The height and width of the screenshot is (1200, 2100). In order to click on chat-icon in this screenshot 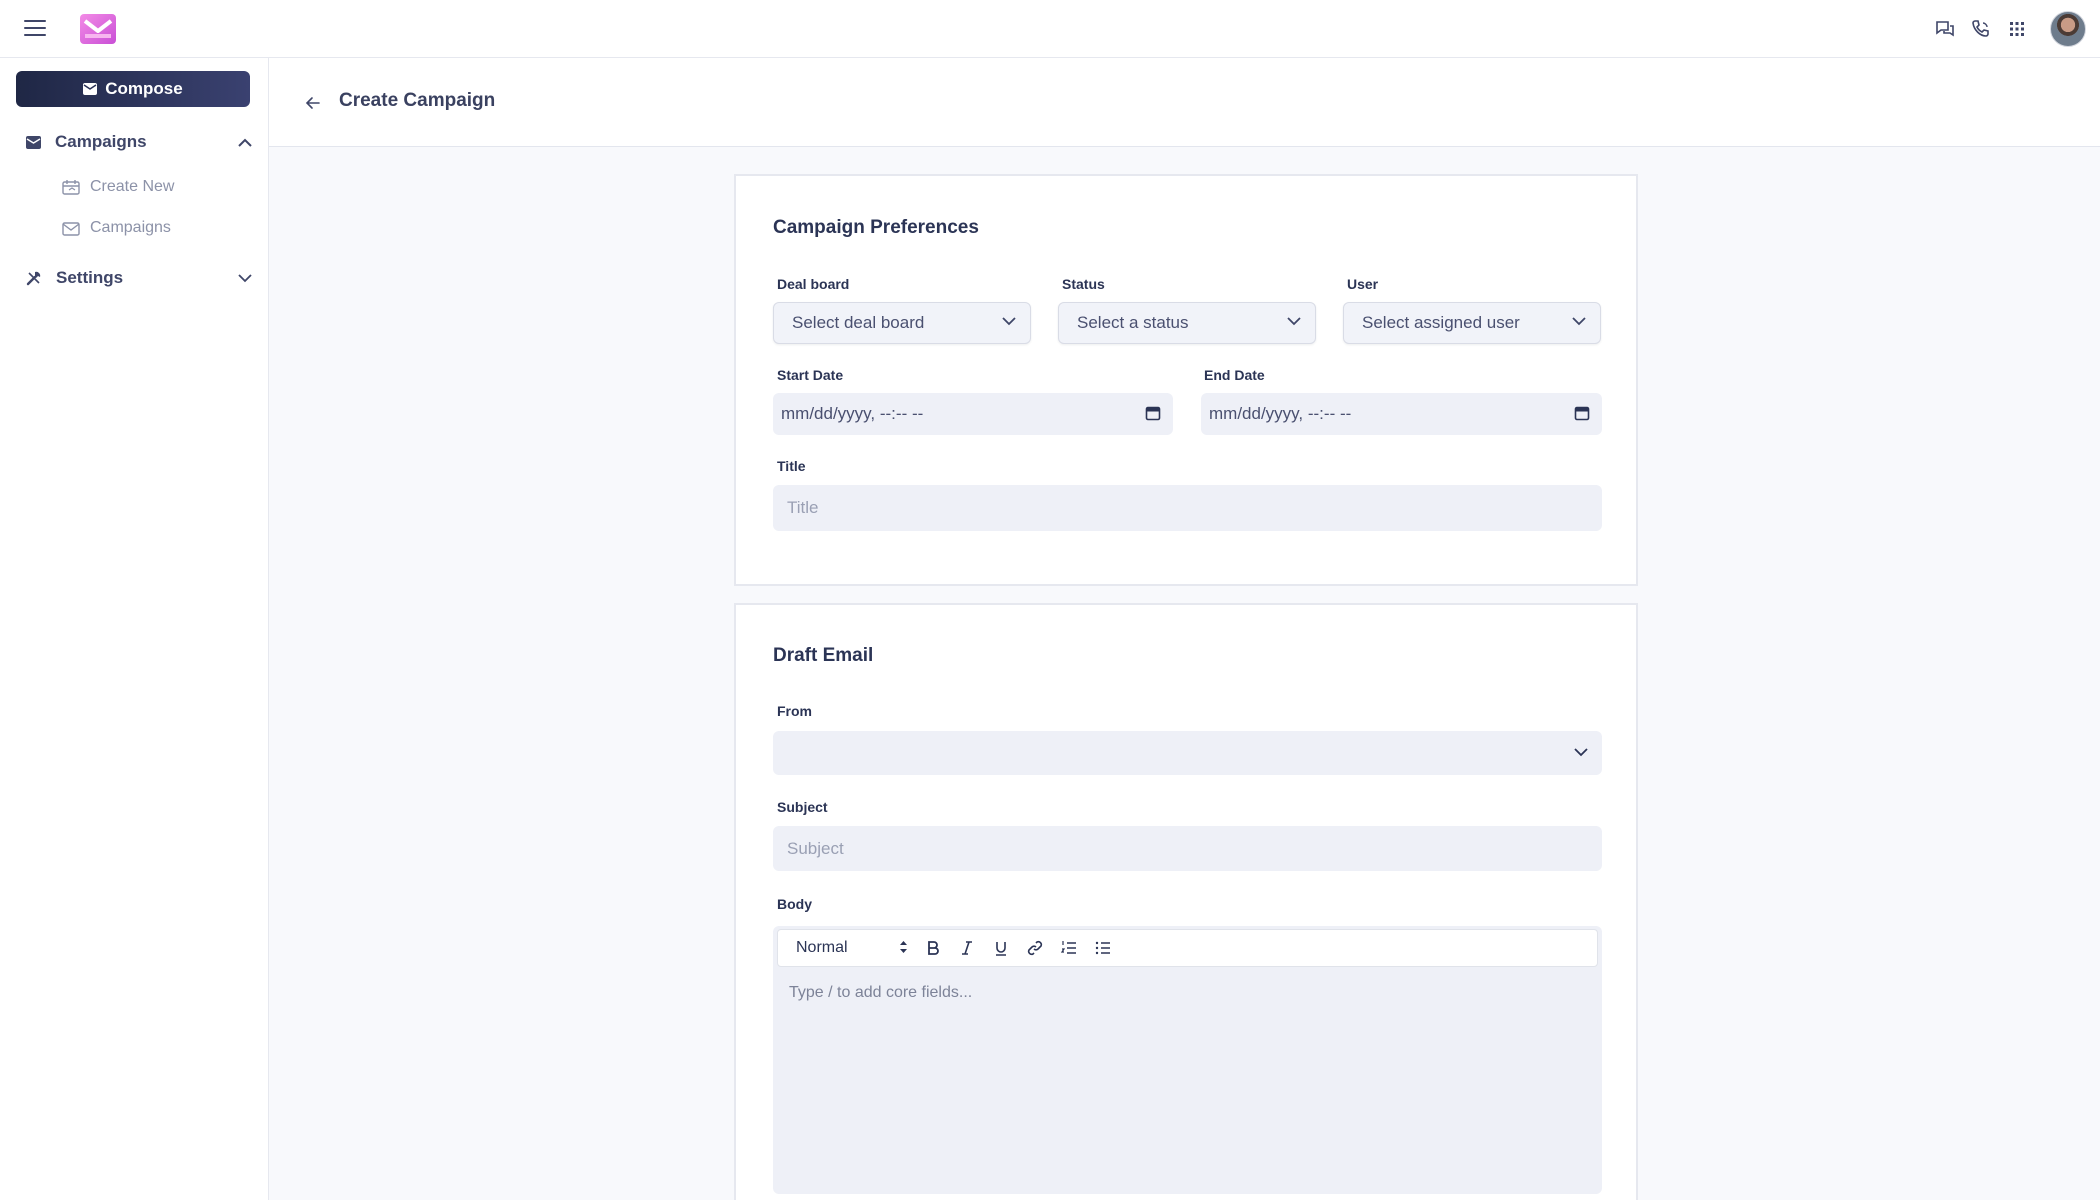, I will do `click(1945, 29)`.